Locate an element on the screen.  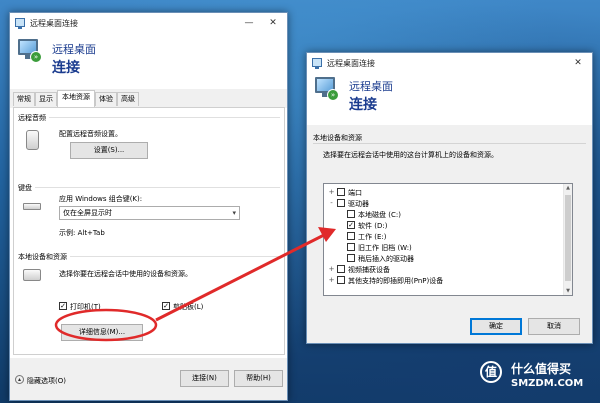
right-description: 选择要在远程会话中使用的这台计算机上的设备和资源。 is located at coordinates (410, 155).